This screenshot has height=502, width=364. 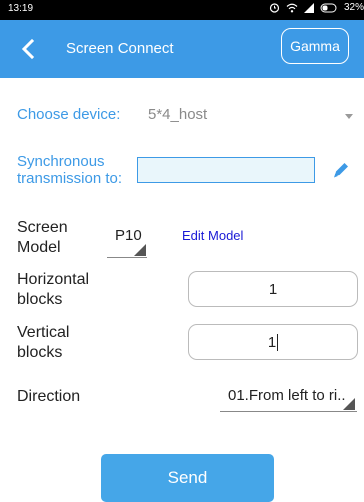 I want to click on alarm-icon, so click(x=274, y=8).